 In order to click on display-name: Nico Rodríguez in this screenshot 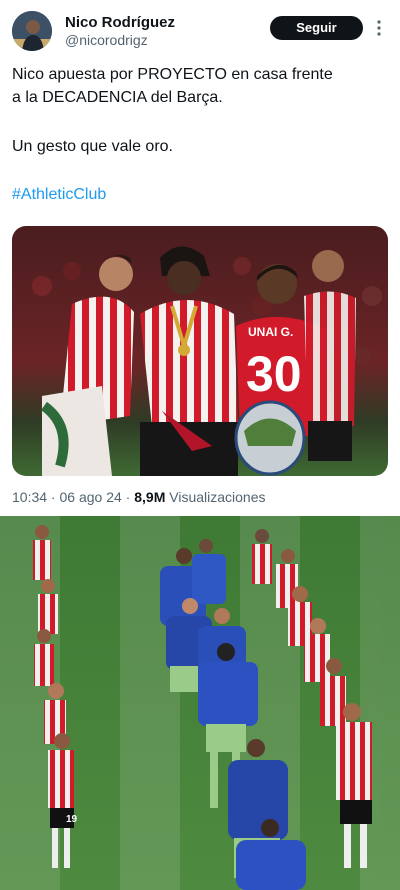, I will do `click(120, 22)`.